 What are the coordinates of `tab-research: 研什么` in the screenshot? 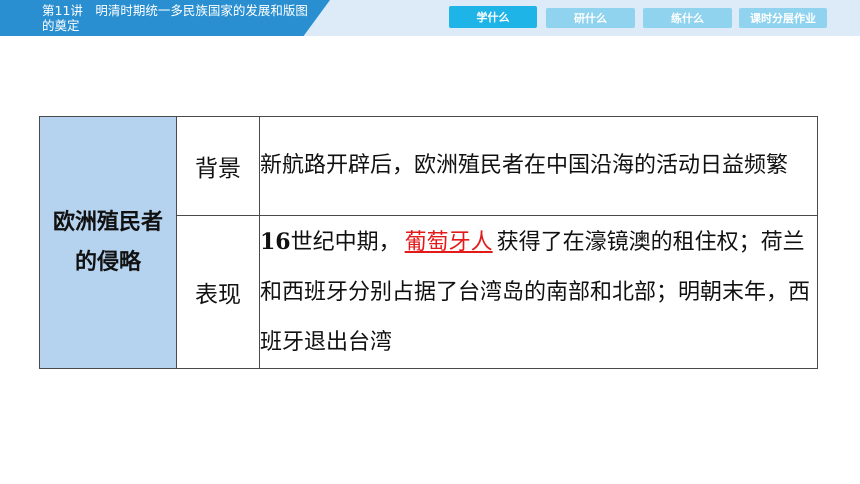 It's located at (590, 18).